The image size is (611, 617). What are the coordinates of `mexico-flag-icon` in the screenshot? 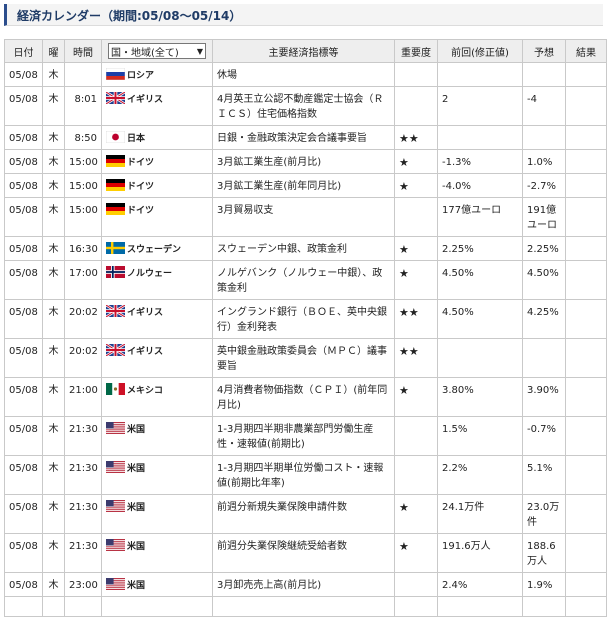 It's located at (116, 389).